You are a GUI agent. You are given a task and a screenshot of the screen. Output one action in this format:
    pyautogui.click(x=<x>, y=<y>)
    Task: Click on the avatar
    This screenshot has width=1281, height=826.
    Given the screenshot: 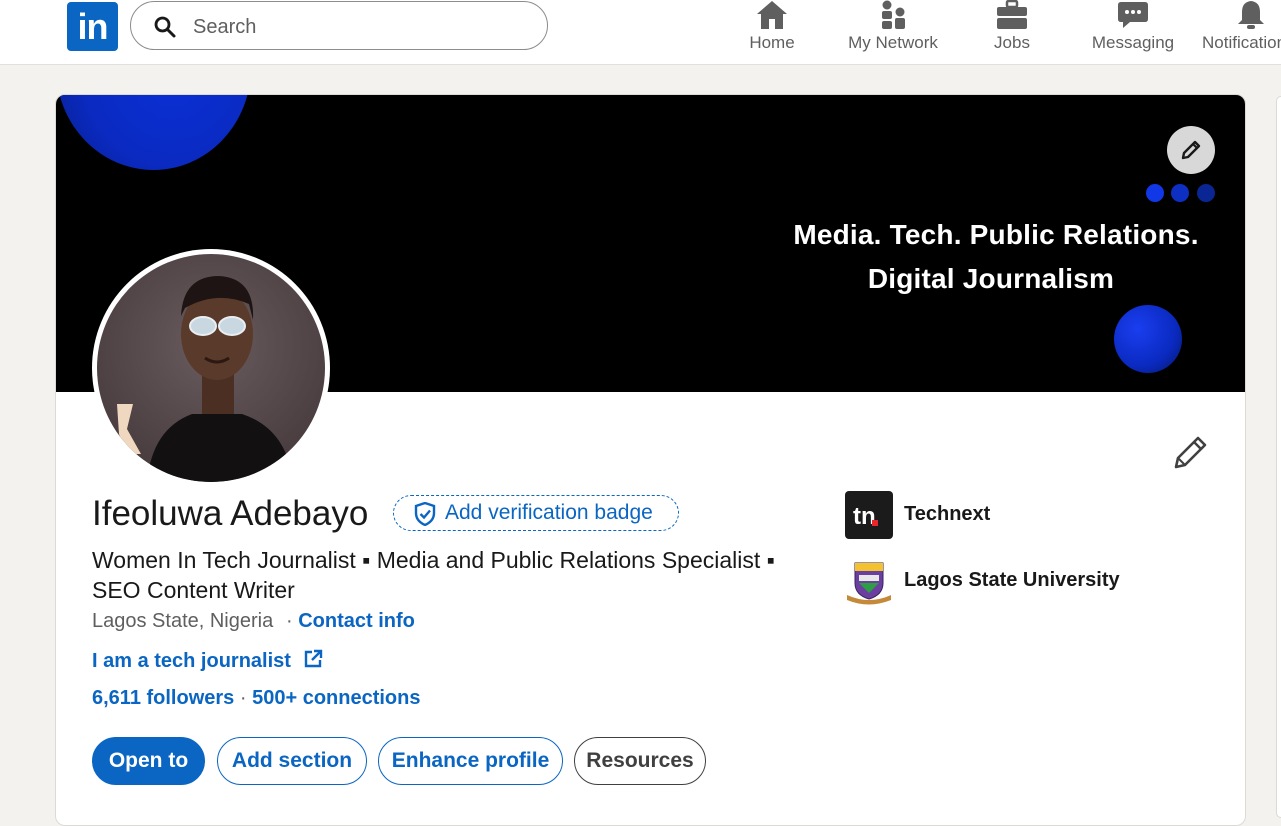 What is the action you would take?
    pyautogui.click(x=211, y=368)
    